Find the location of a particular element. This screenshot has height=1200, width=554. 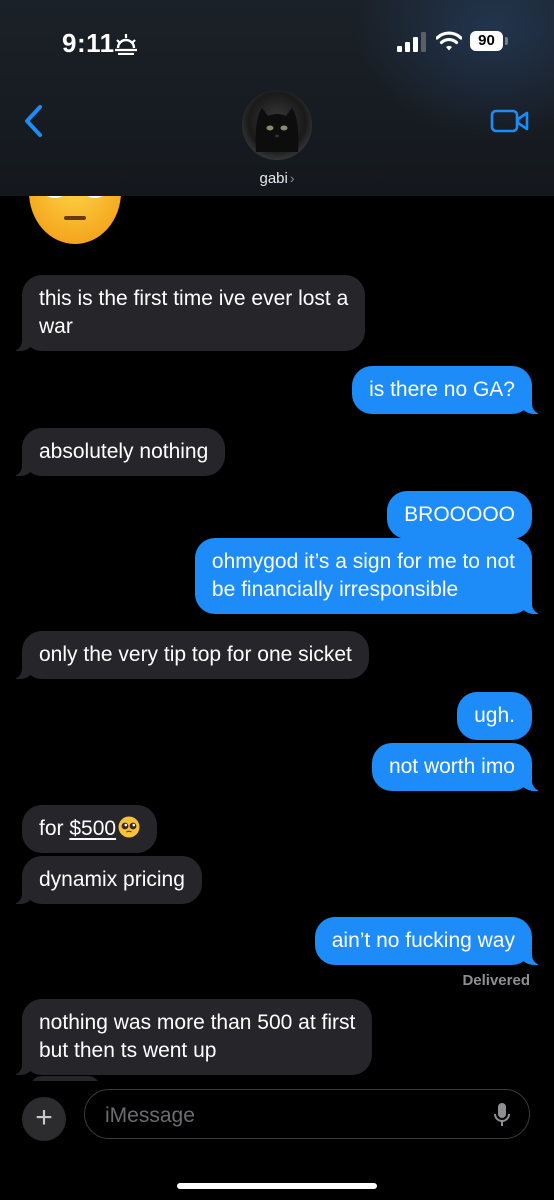

video-camera-icon is located at coordinates (510, 121).